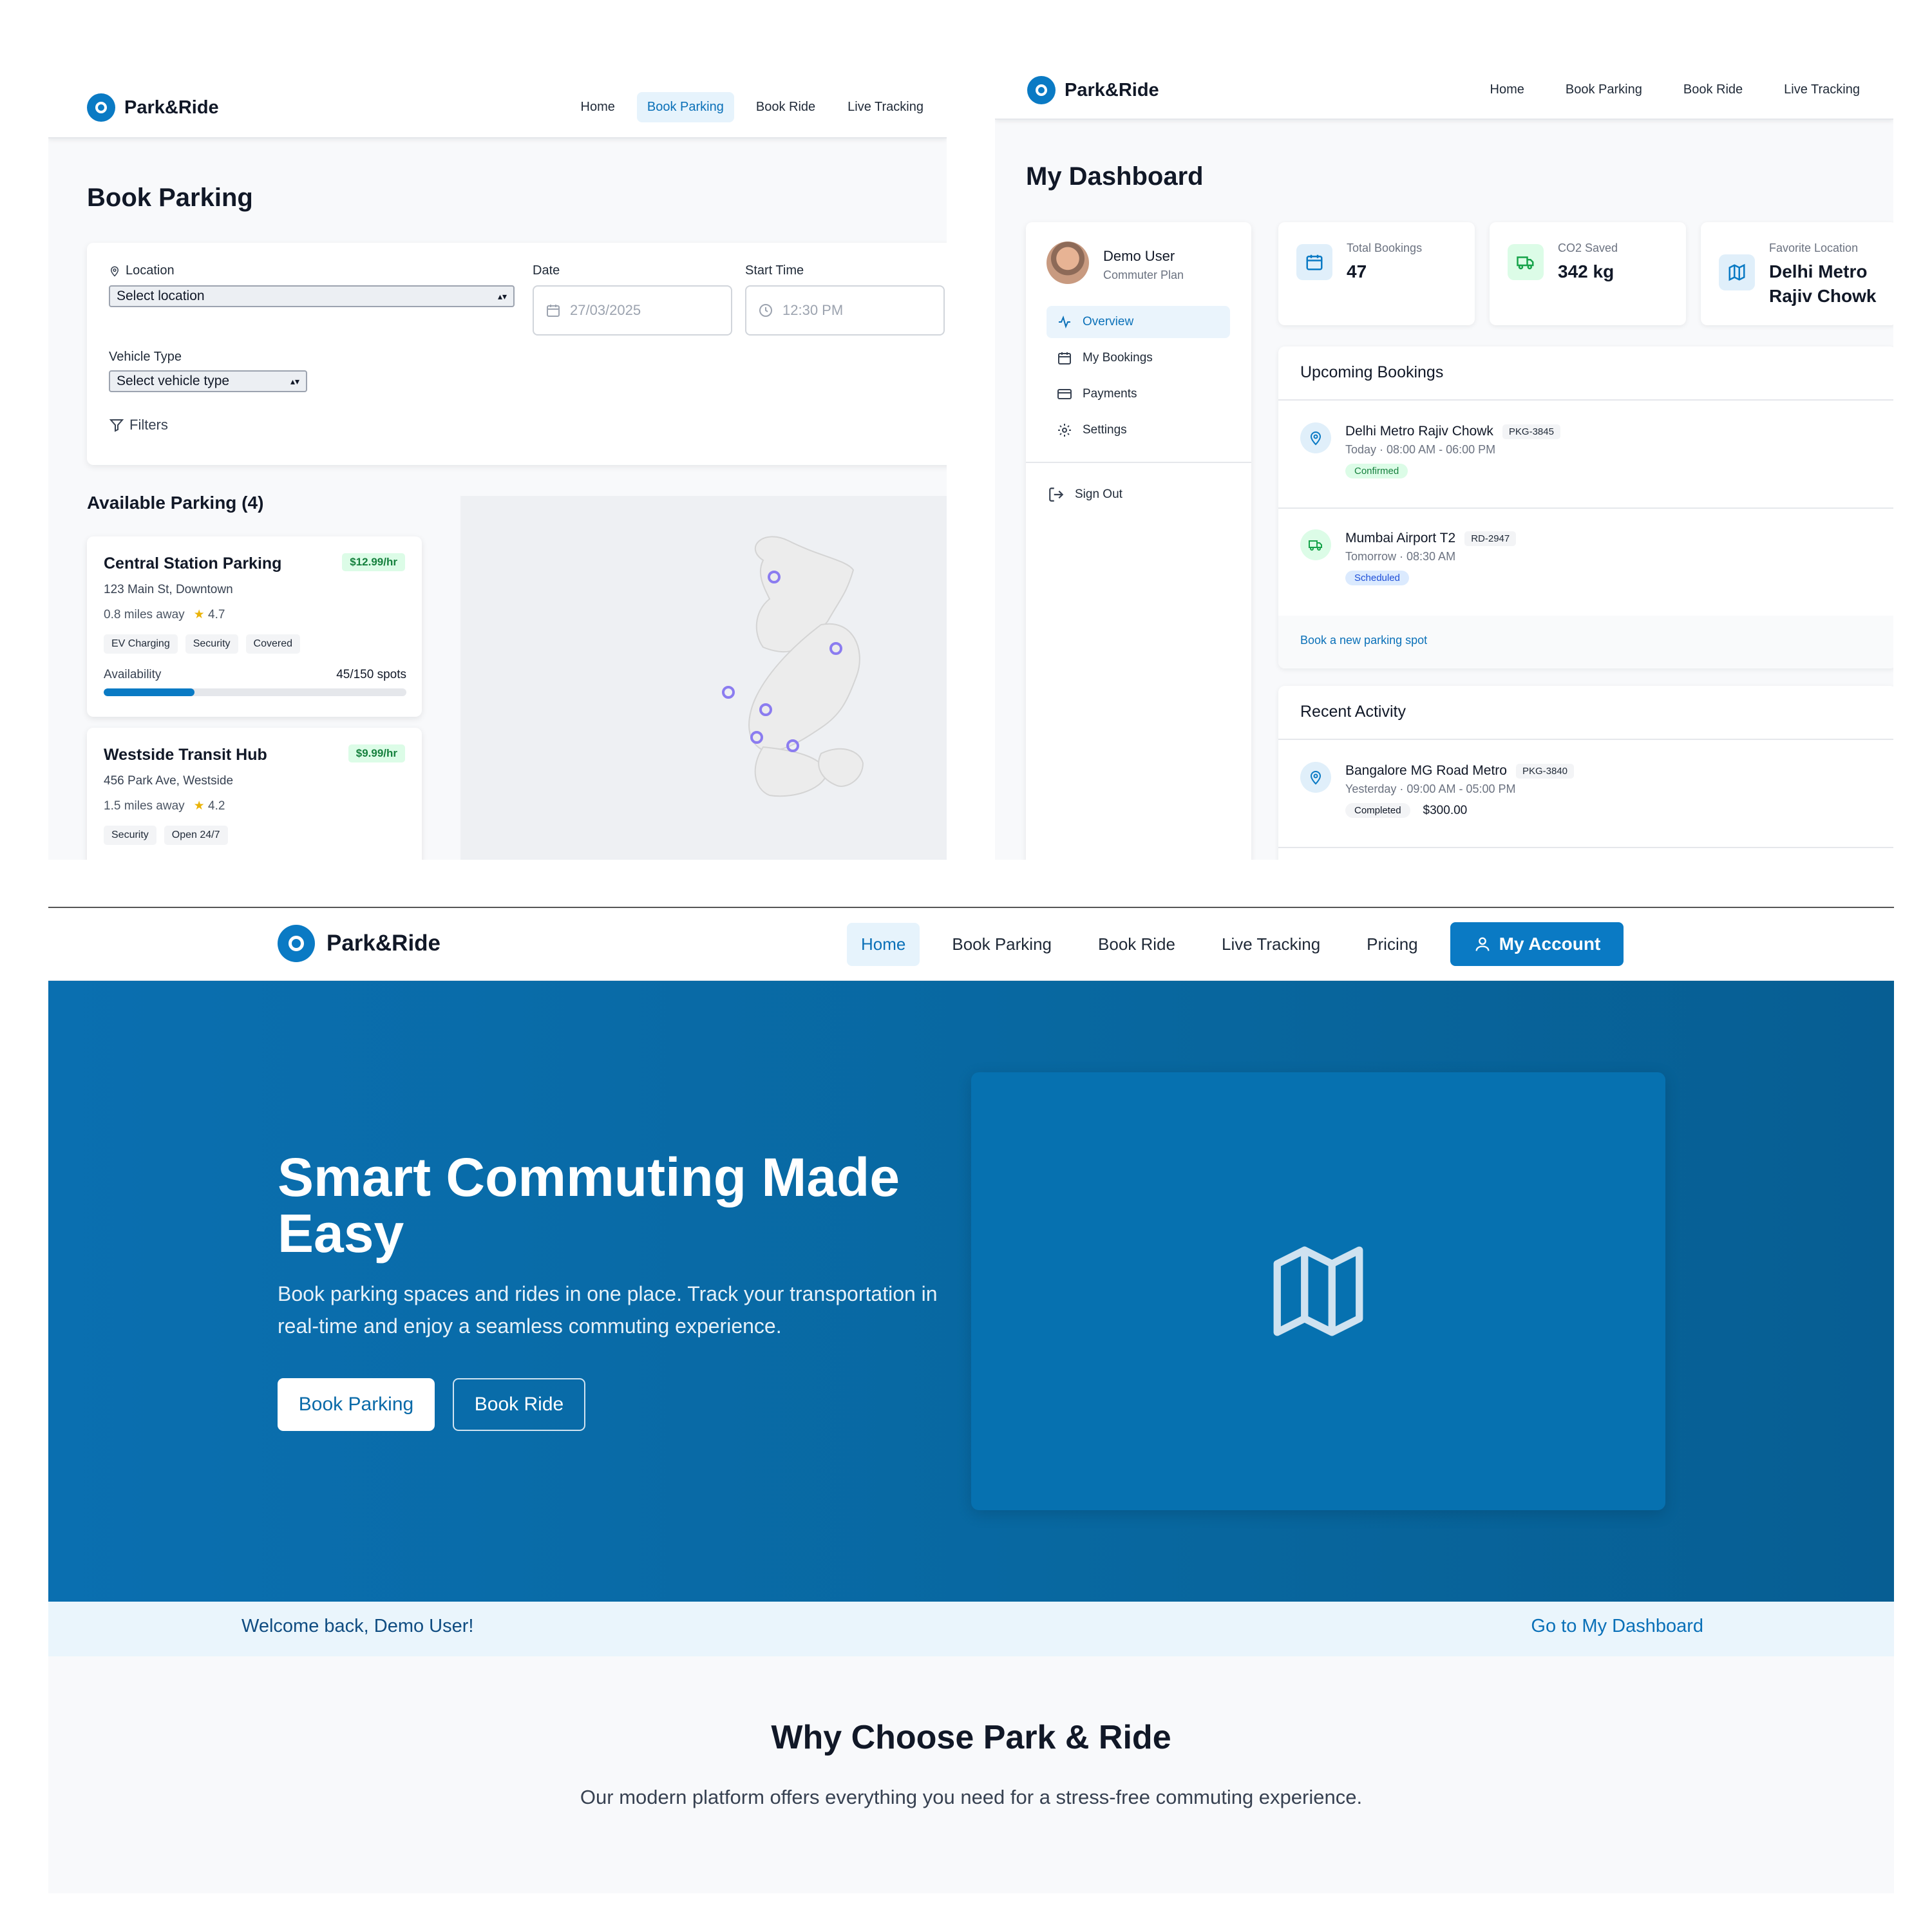  Describe the element at coordinates (312, 296) in the screenshot. I see `location-select: Select location ▴▾` at that location.